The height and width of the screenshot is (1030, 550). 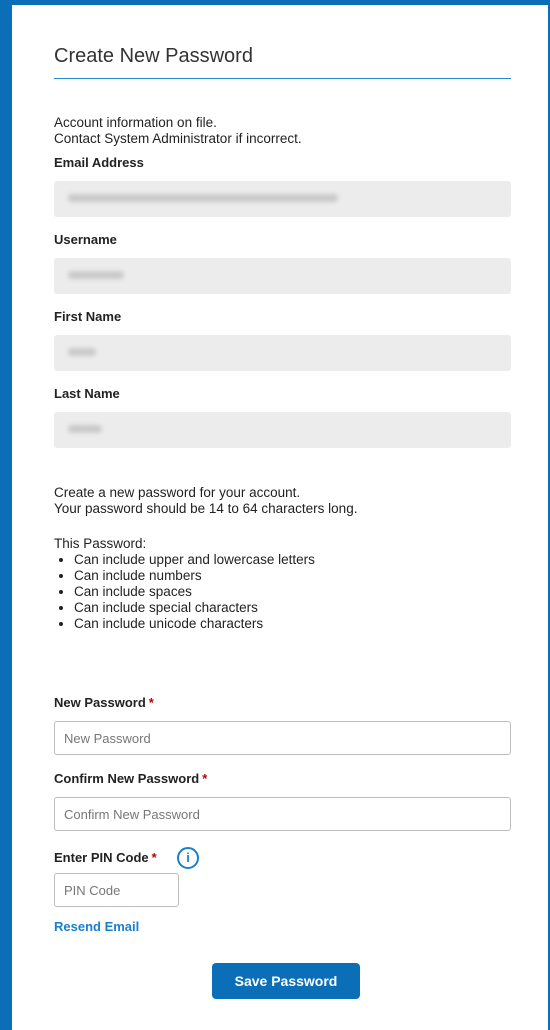 What do you see at coordinates (100, 543) in the screenshot?
I see `rules-heading: This Password:` at bounding box center [100, 543].